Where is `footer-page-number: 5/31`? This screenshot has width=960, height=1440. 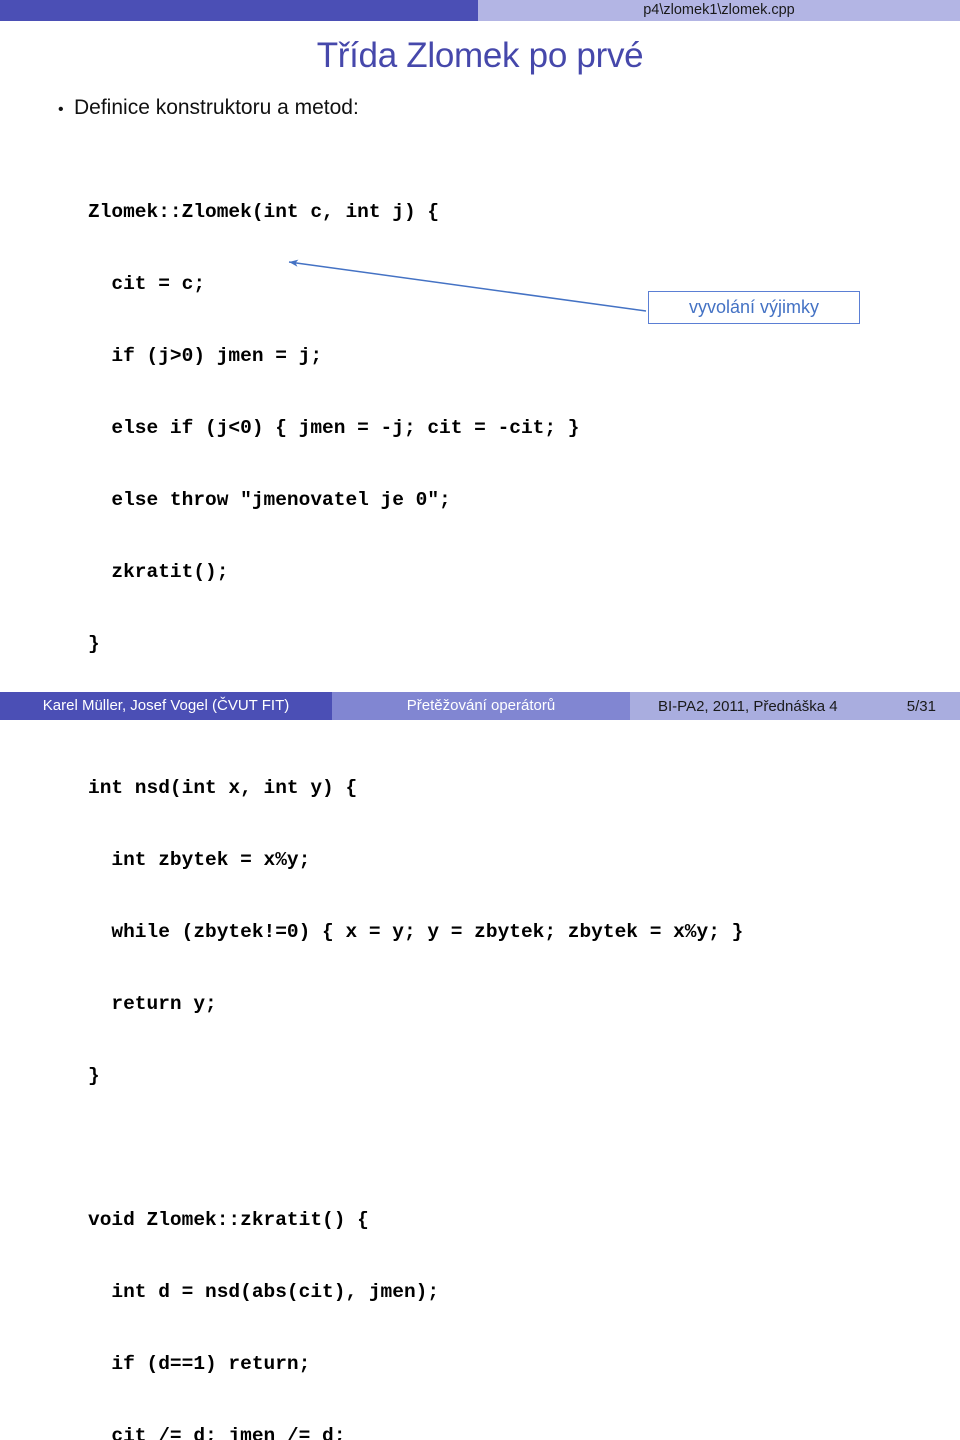 footer-page-number: 5/31 is located at coordinates (921, 706).